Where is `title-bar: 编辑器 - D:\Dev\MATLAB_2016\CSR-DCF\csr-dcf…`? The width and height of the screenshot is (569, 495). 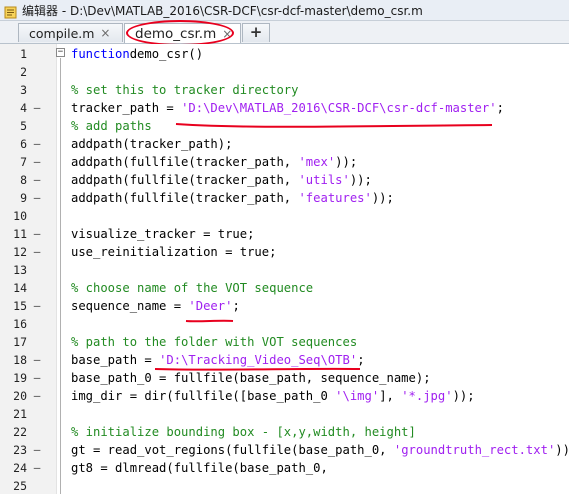 title-bar: 编辑器 - D:\Dev\MATLAB_2016\CSR-DCF\csr-dcf… is located at coordinates (284, 10).